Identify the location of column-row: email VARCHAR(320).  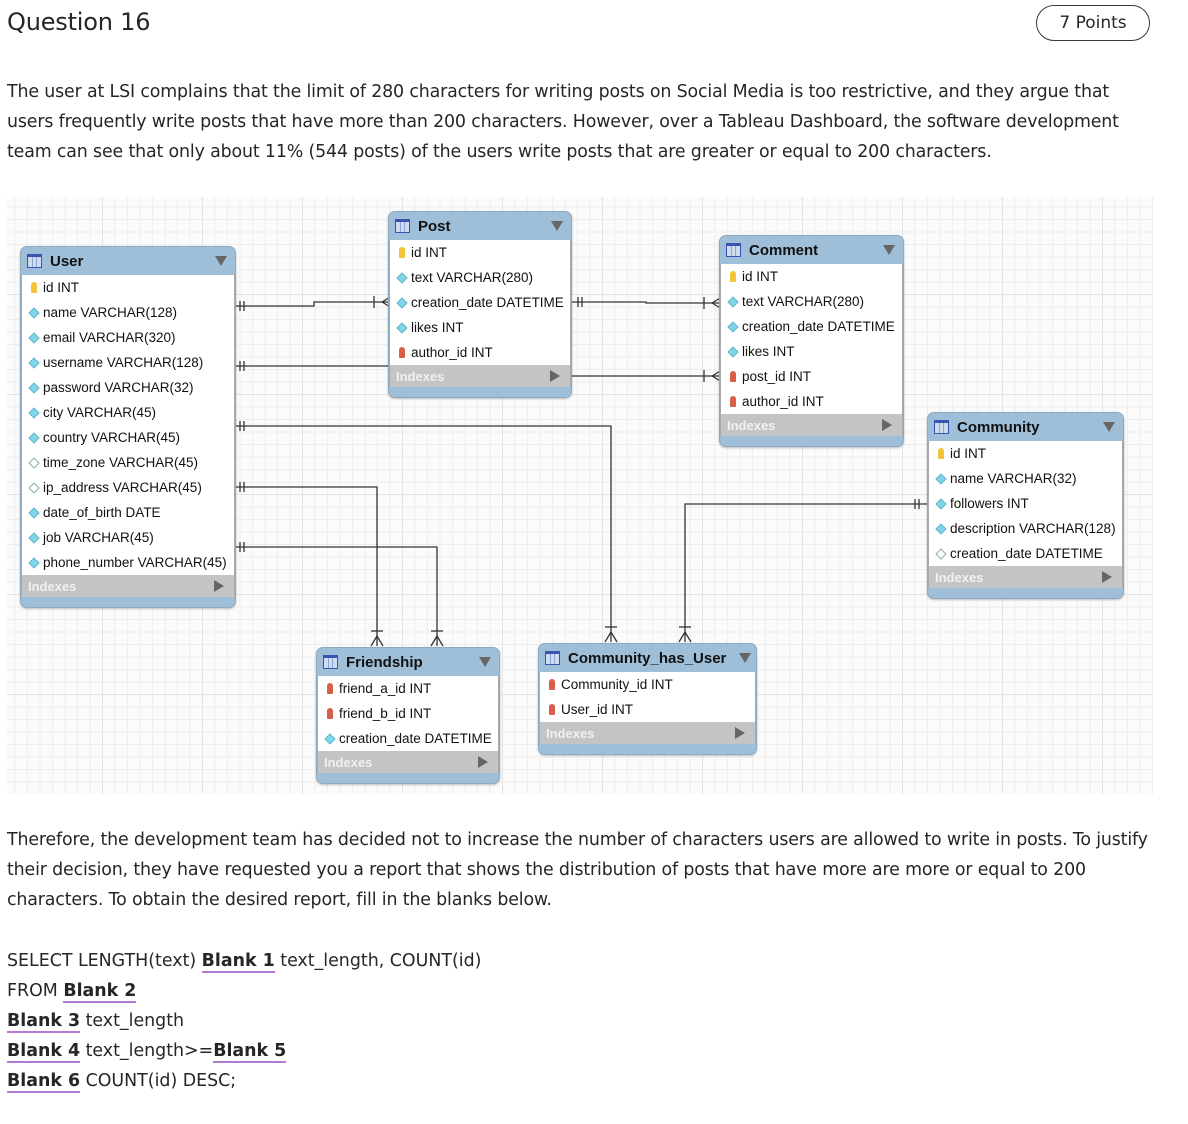
(128, 337).